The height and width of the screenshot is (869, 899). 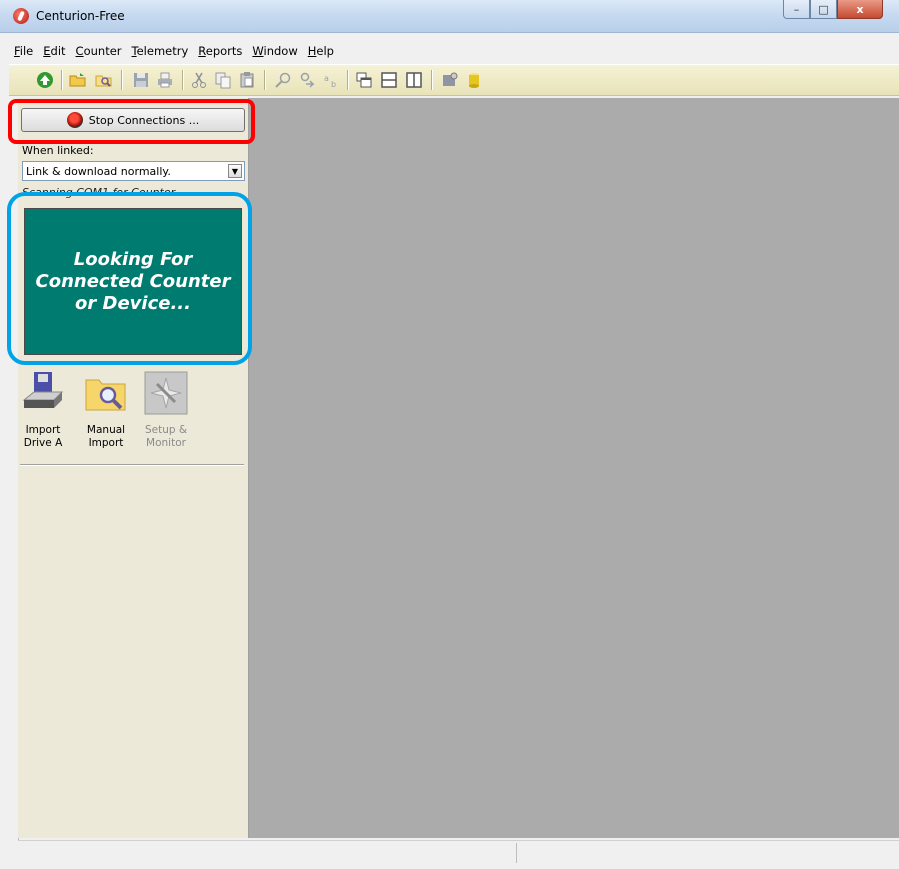 What do you see at coordinates (80, 16) in the screenshot?
I see `window-title: Centurion-Free` at bounding box center [80, 16].